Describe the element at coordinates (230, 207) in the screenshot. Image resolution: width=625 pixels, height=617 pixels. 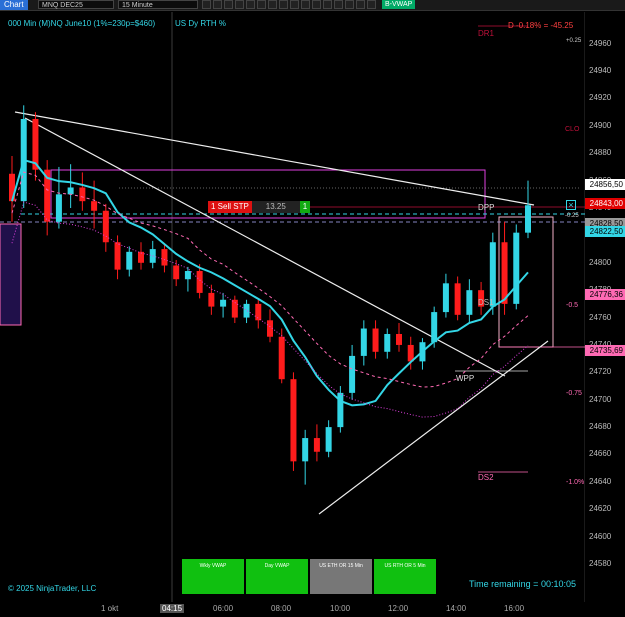
I see `order-type-label: 1 Sell STP` at that location.